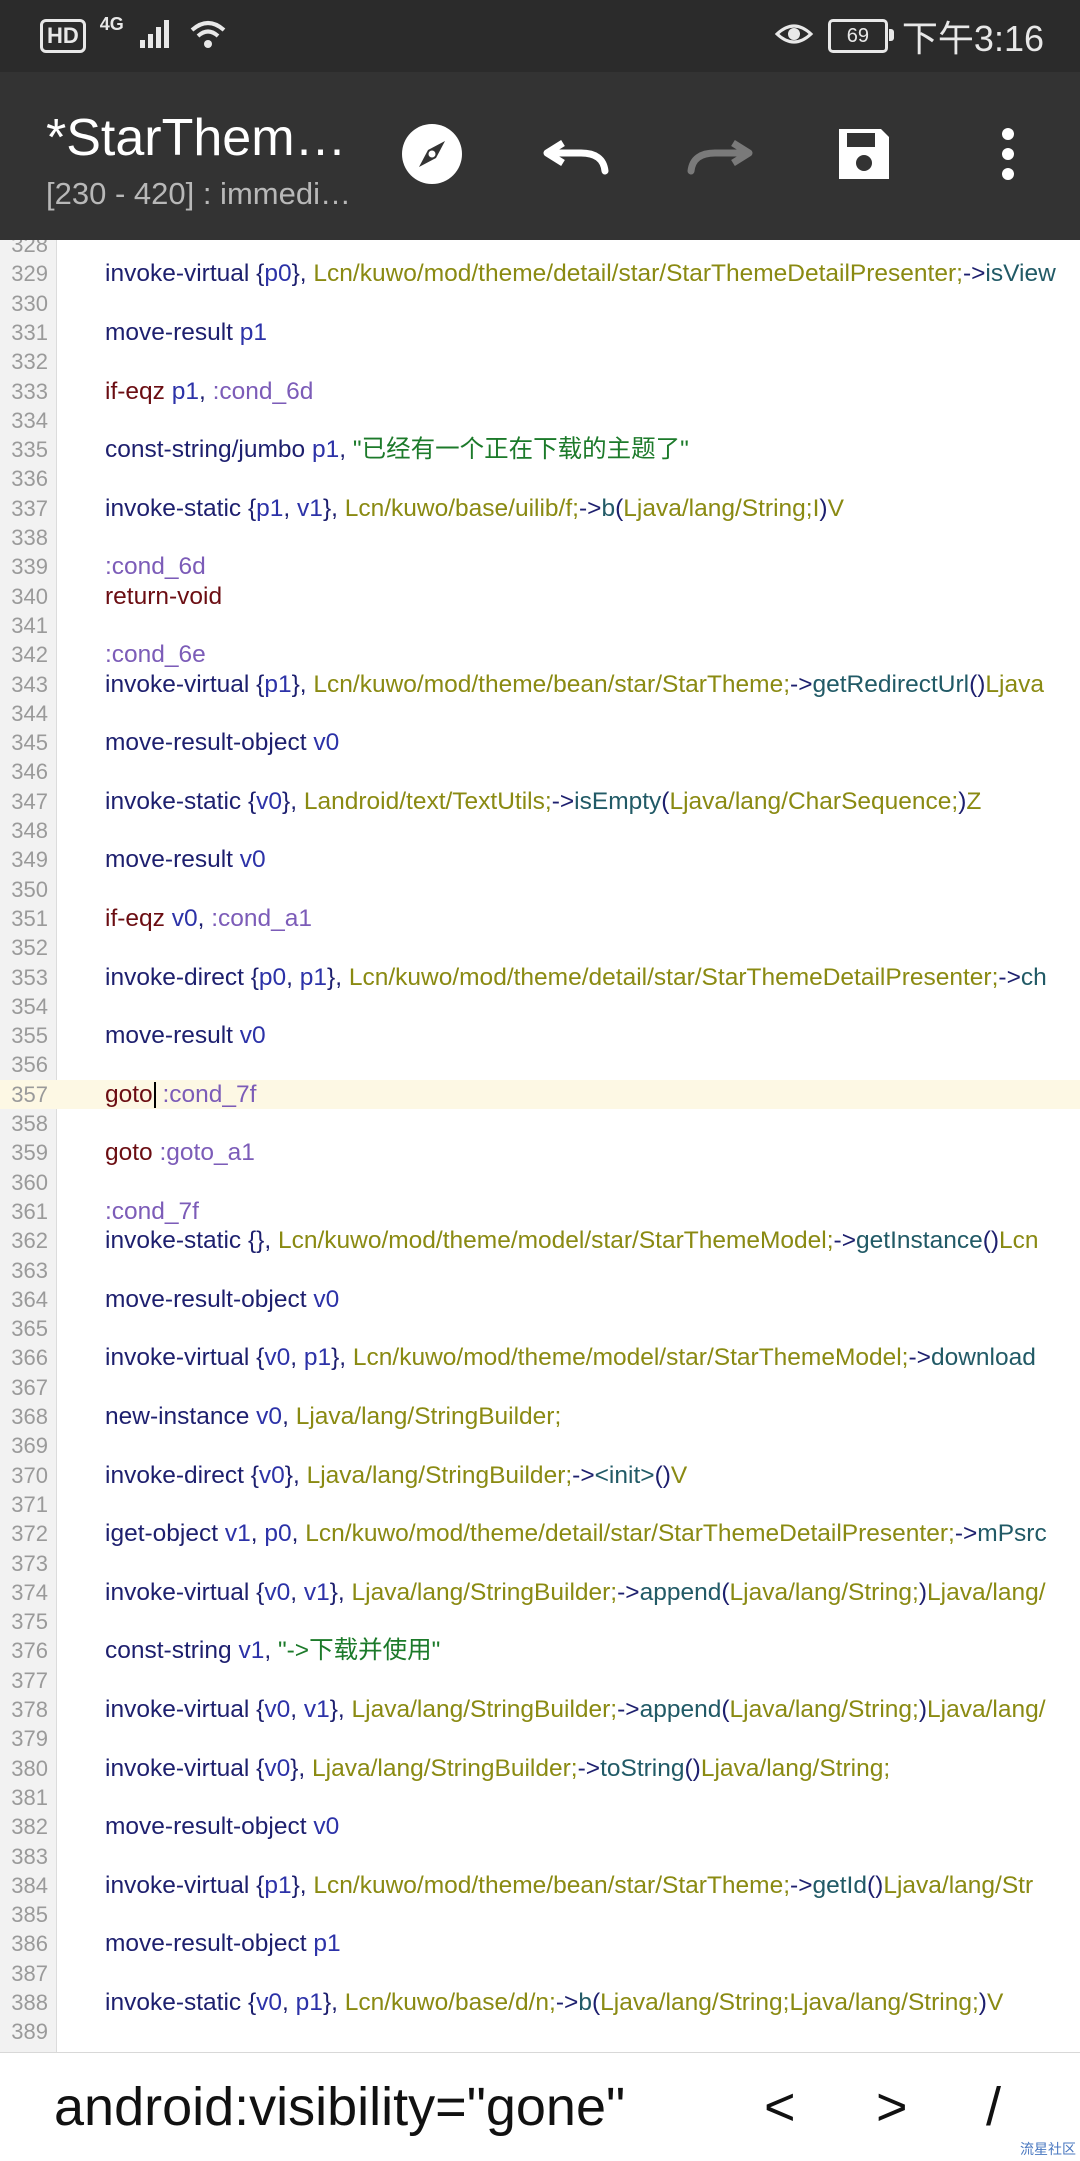 The width and height of the screenshot is (1080, 2161). What do you see at coordinates (540, 947) in the screenshot?
I see `code-line: 352` at bounding box center [540, 947].